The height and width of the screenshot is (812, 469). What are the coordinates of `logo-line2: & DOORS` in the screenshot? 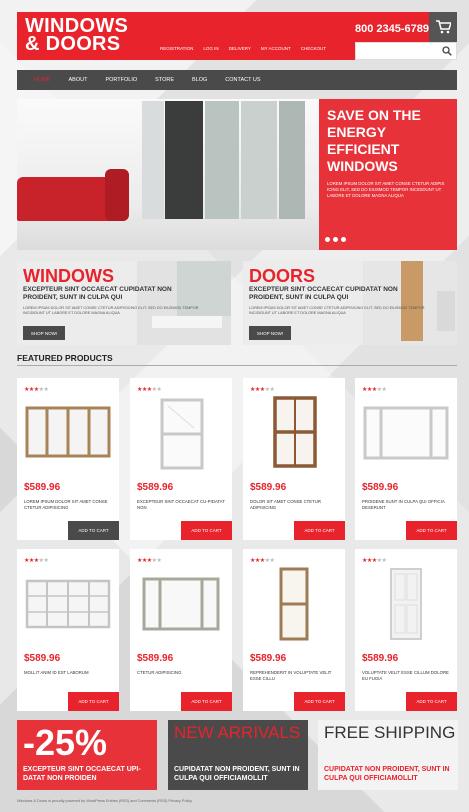 It's located at (73, 44).